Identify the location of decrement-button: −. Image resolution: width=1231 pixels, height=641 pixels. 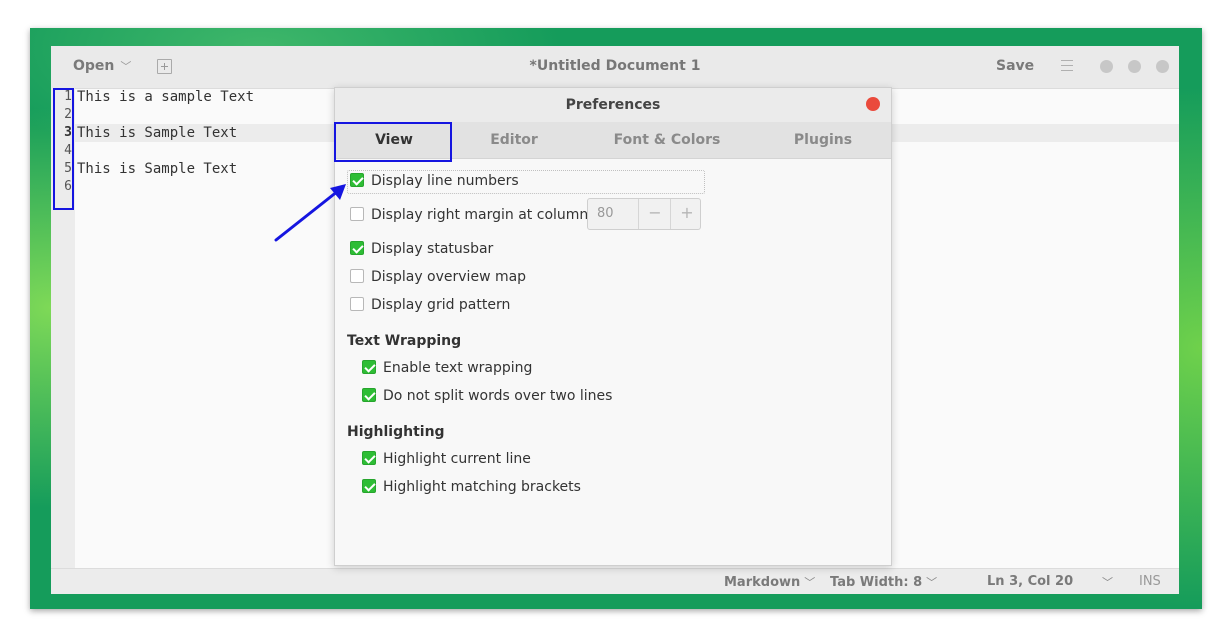
(654, 214).